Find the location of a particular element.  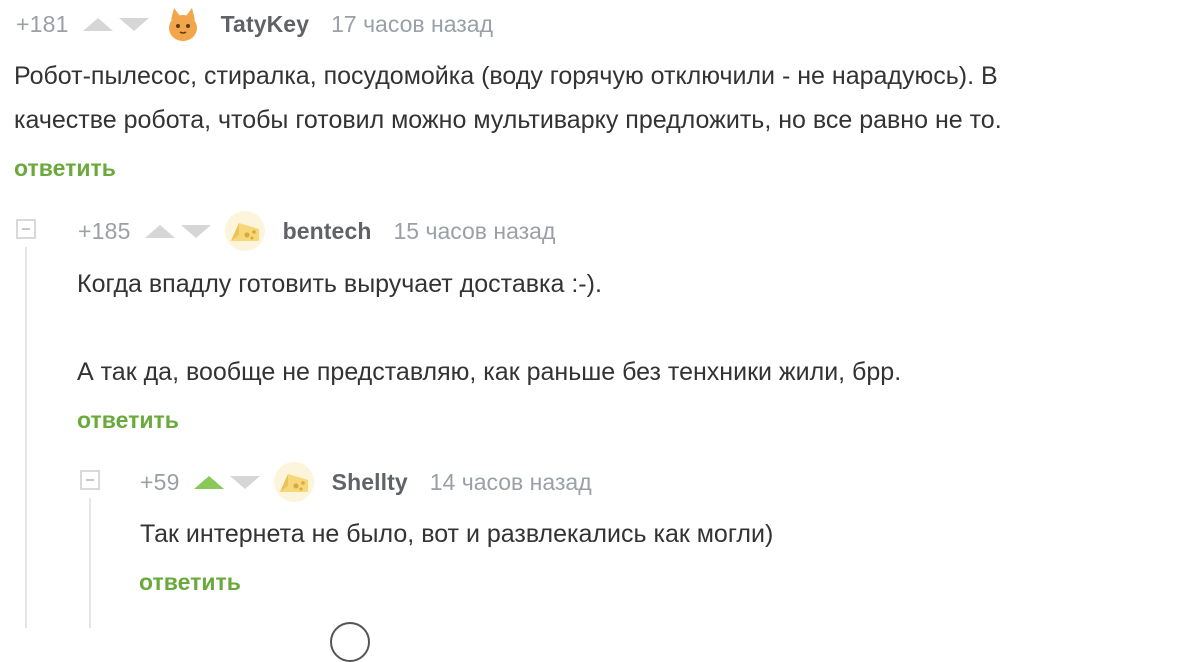

comment-time: 15 часов назад is located at coordinates (475, 231).